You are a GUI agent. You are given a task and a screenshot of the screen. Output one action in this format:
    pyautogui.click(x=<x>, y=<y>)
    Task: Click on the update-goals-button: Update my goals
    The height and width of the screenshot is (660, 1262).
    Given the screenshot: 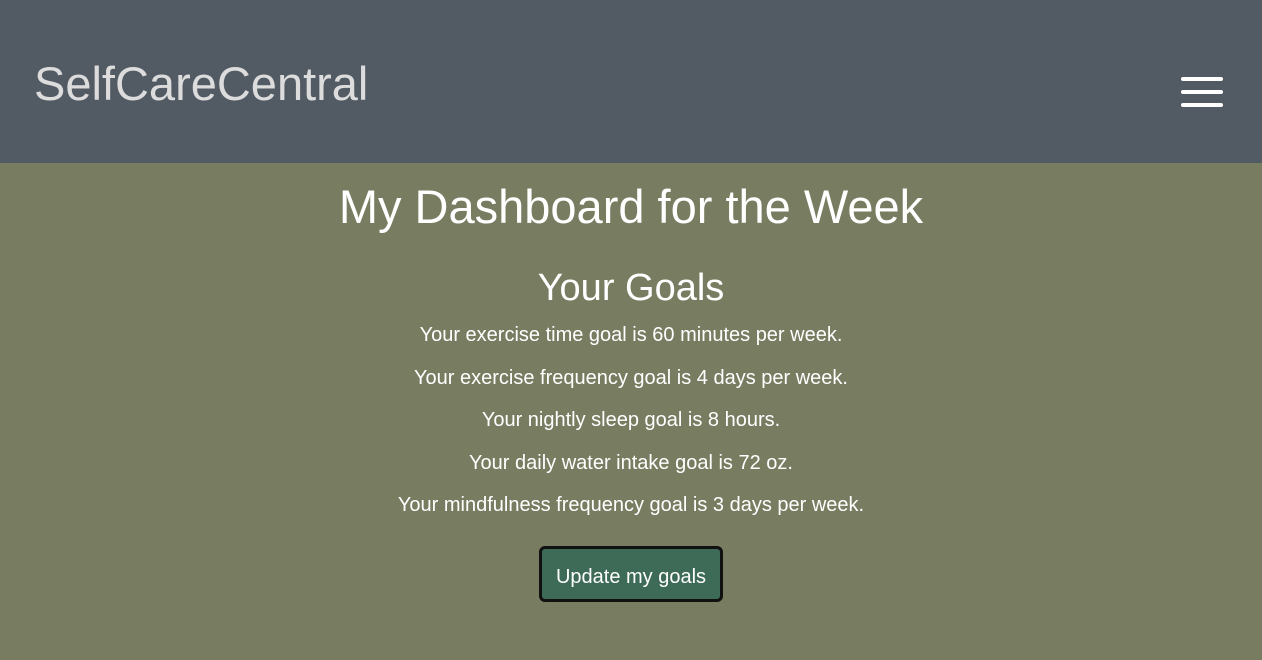 What is the action you would take?
    pyautogui.click(x=631, y=573)
    